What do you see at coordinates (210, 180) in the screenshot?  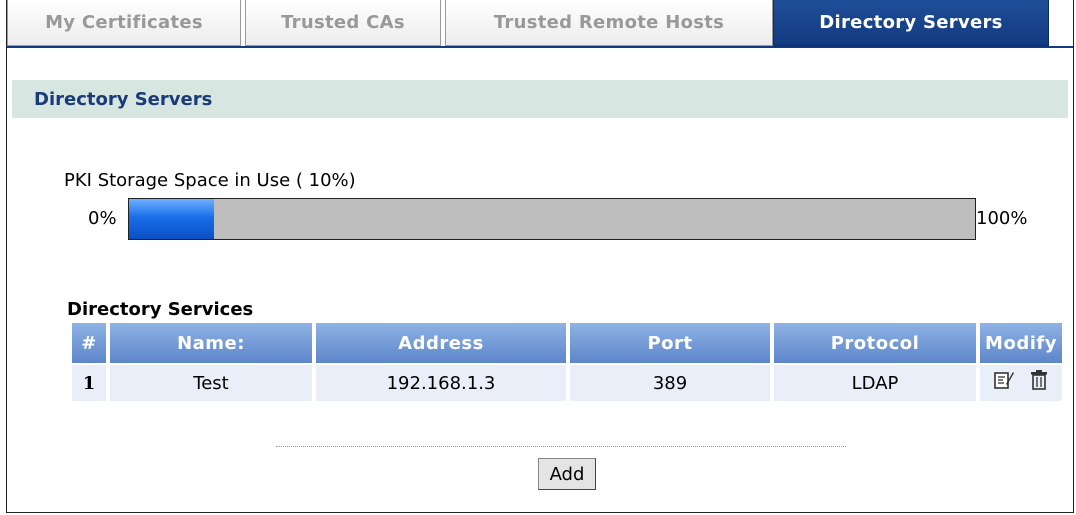 I see `storage-label: PKI Storage Space in Use ( 10%)` at bounding box center [210, 180].